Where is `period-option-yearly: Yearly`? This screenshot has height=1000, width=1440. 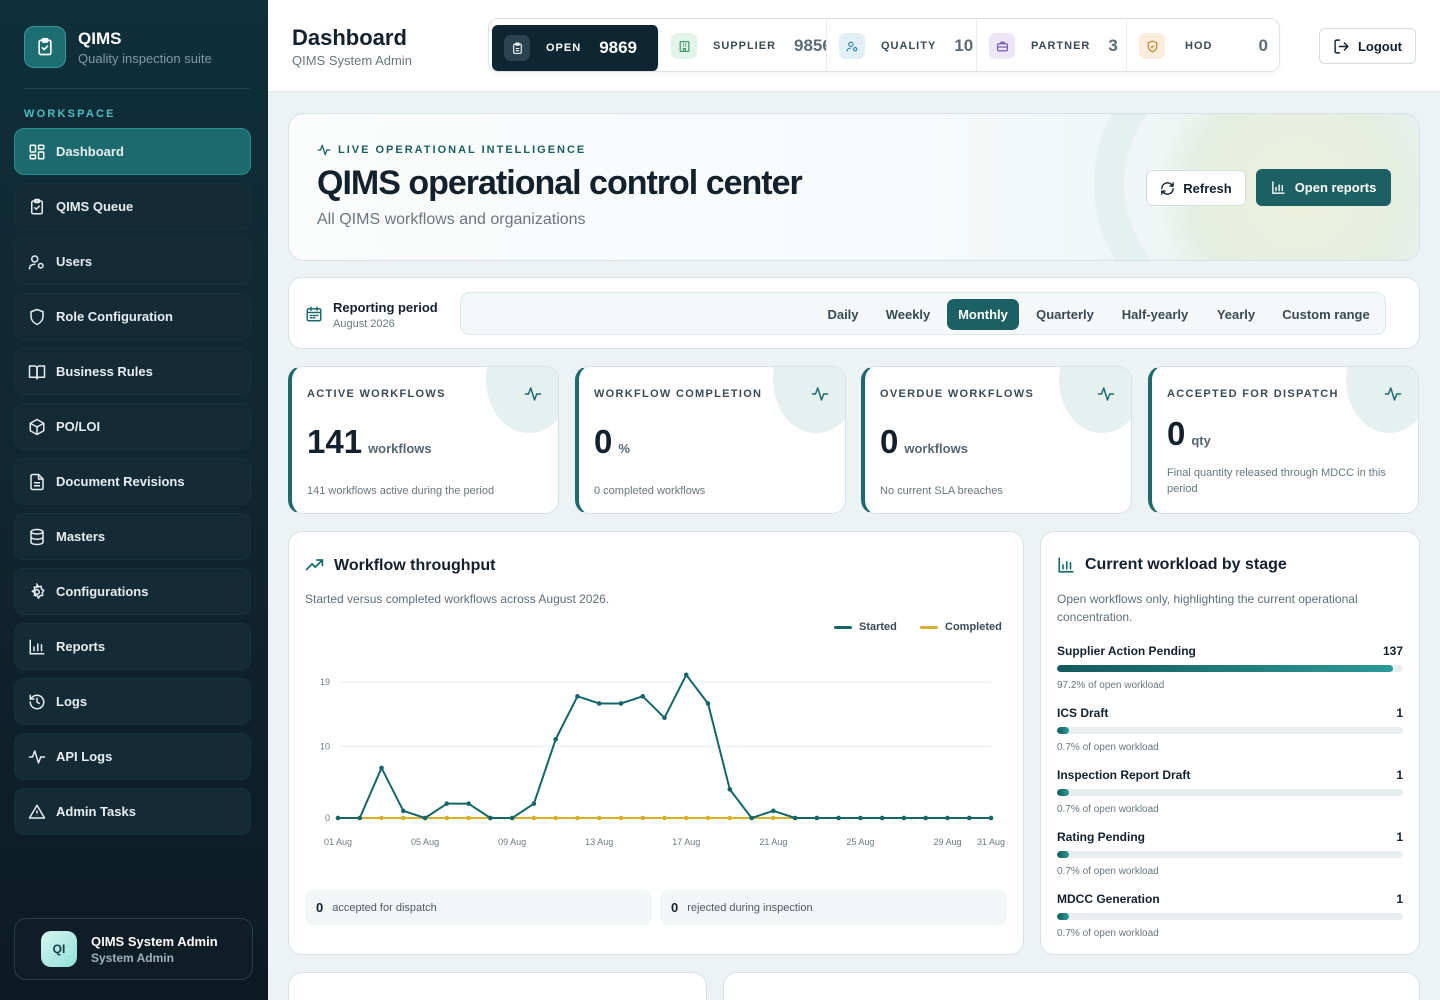 period-option-yearly: Yearly is located at coordinates (1236, 314).